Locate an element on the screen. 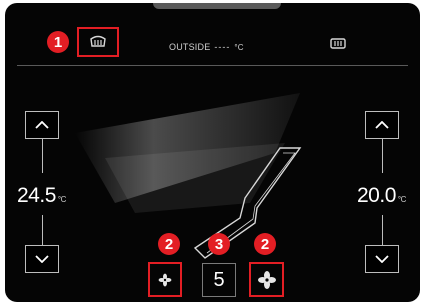 The width and height of the screenshot is (425, 305). outside-temperature: OUTSIDE ---- °C is located at coordinates (206, 47).